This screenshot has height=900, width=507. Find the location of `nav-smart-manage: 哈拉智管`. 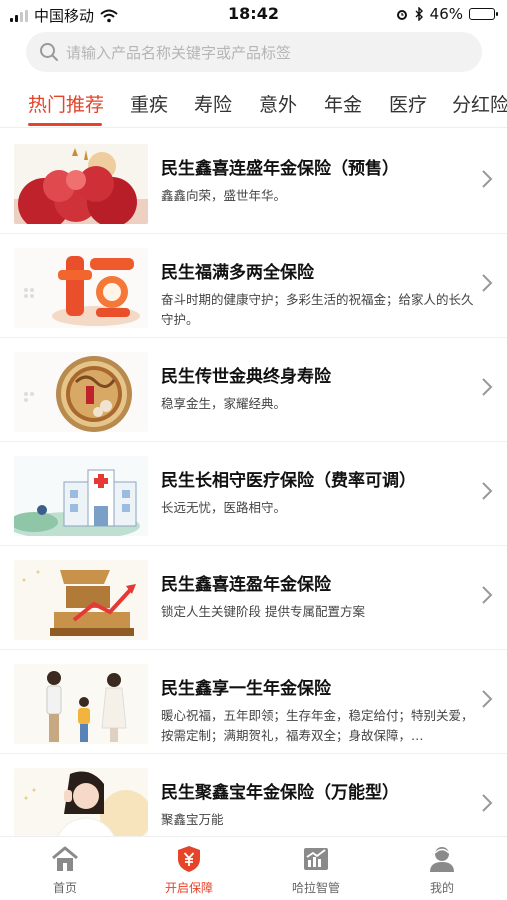

nav-smart-manage: 哈拉智管 is located at coordinates (316, 870).